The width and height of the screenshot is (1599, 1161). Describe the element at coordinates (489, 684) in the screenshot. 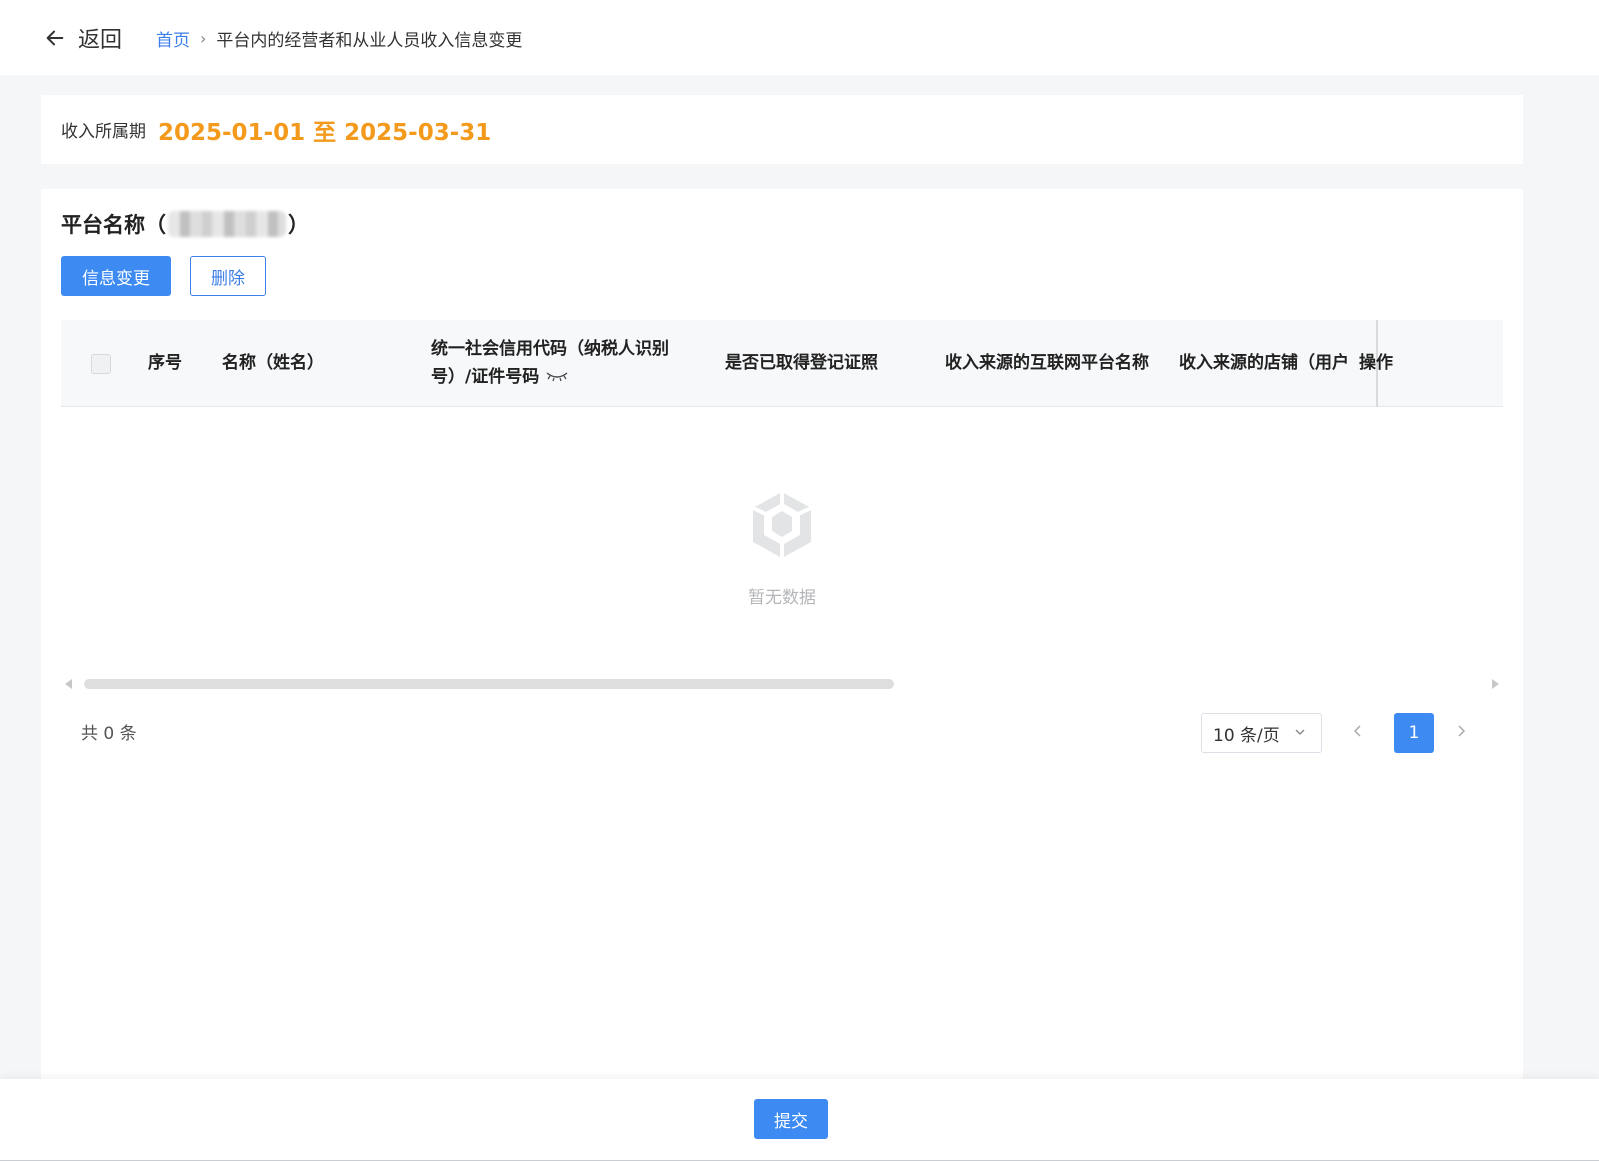

I see `scrollbar-thumb` at that location.